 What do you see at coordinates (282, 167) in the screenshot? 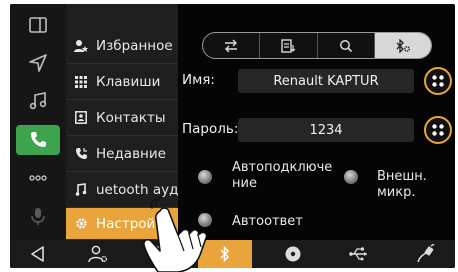
I see `auto-connect-label-line1: Автоподключе` at bounding box center [282, 167].